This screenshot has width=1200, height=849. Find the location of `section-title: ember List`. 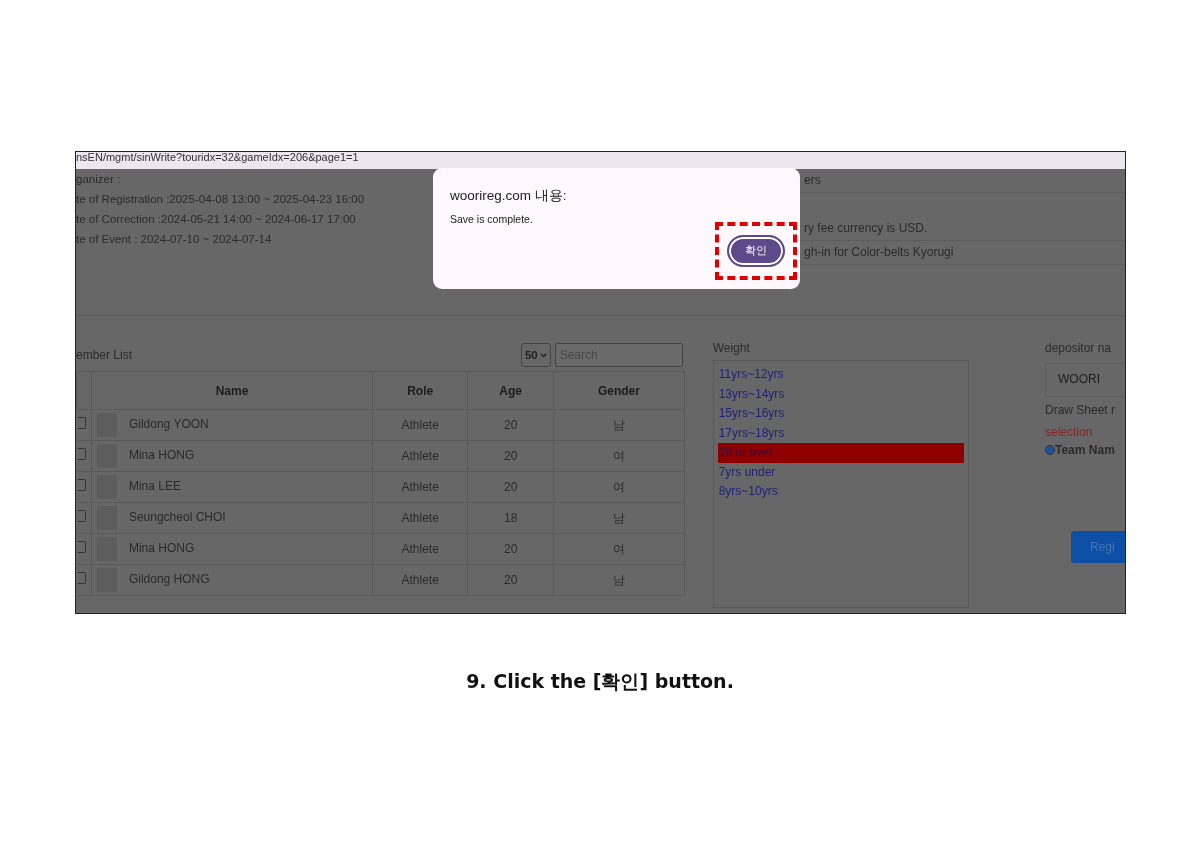

section-title: ember List is located at coordinates (104, 355).